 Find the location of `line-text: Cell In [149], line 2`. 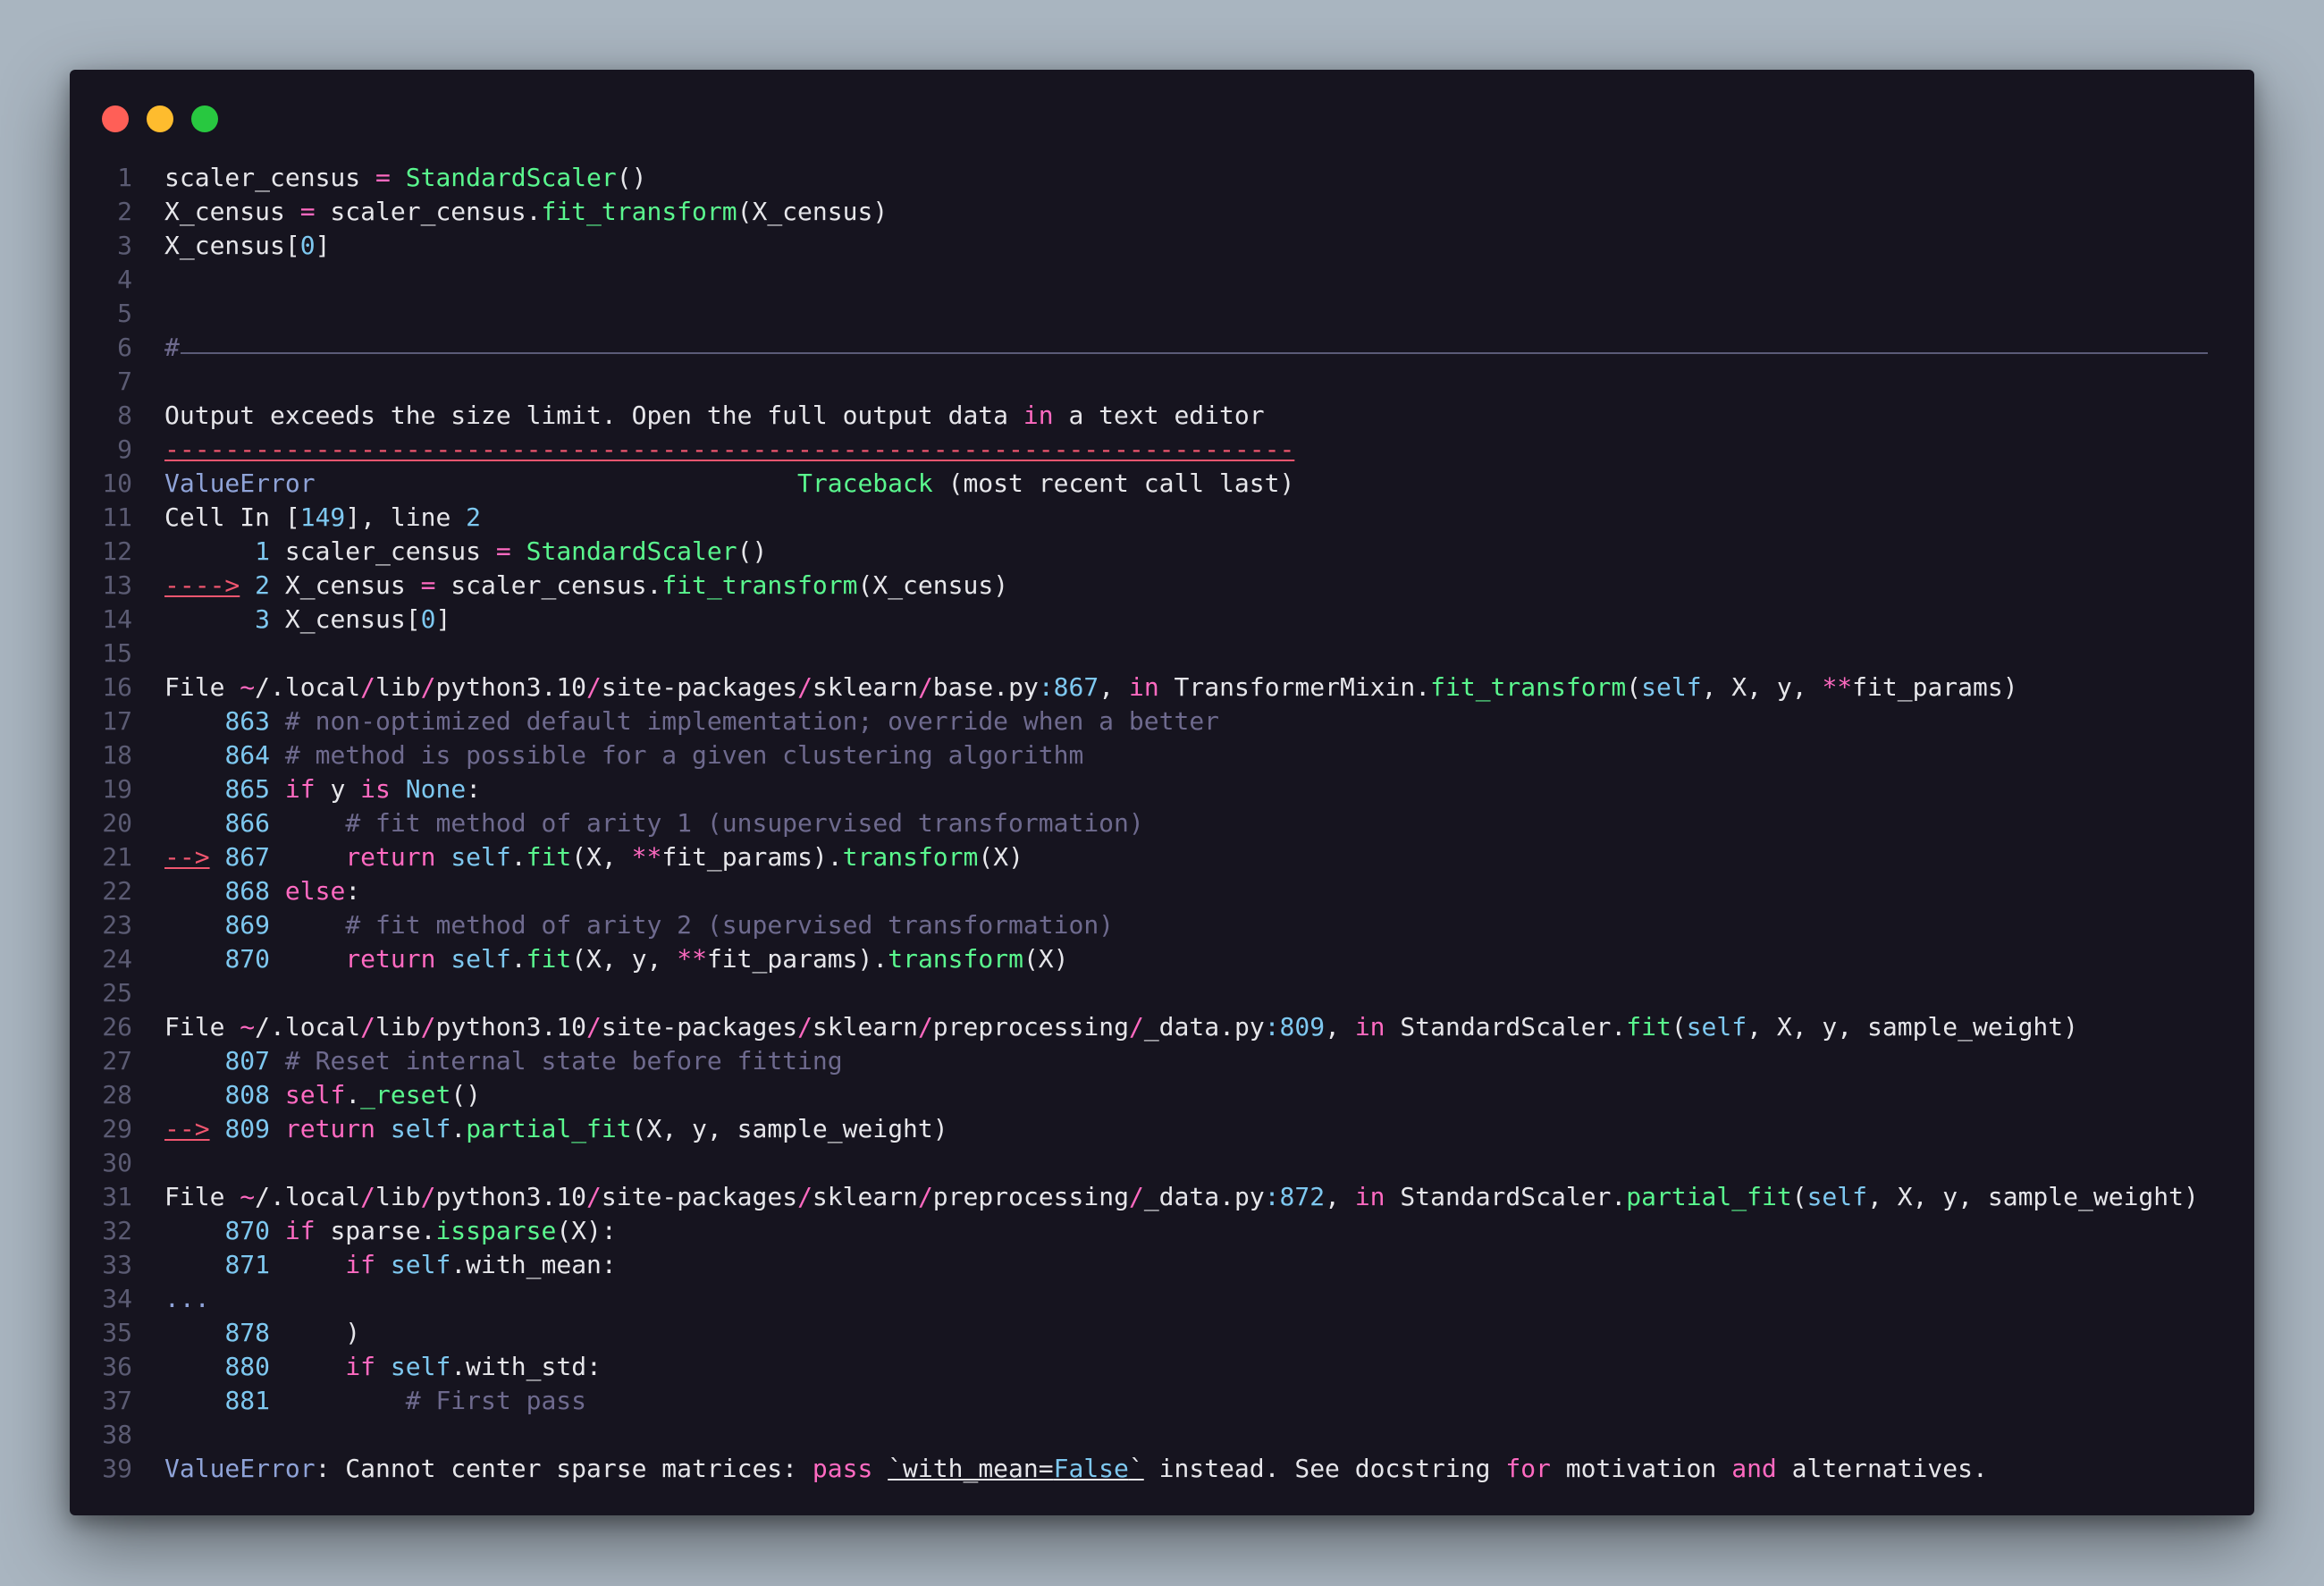

line-text: Cell In [149], line 2 is located at coordinates (322, 518).